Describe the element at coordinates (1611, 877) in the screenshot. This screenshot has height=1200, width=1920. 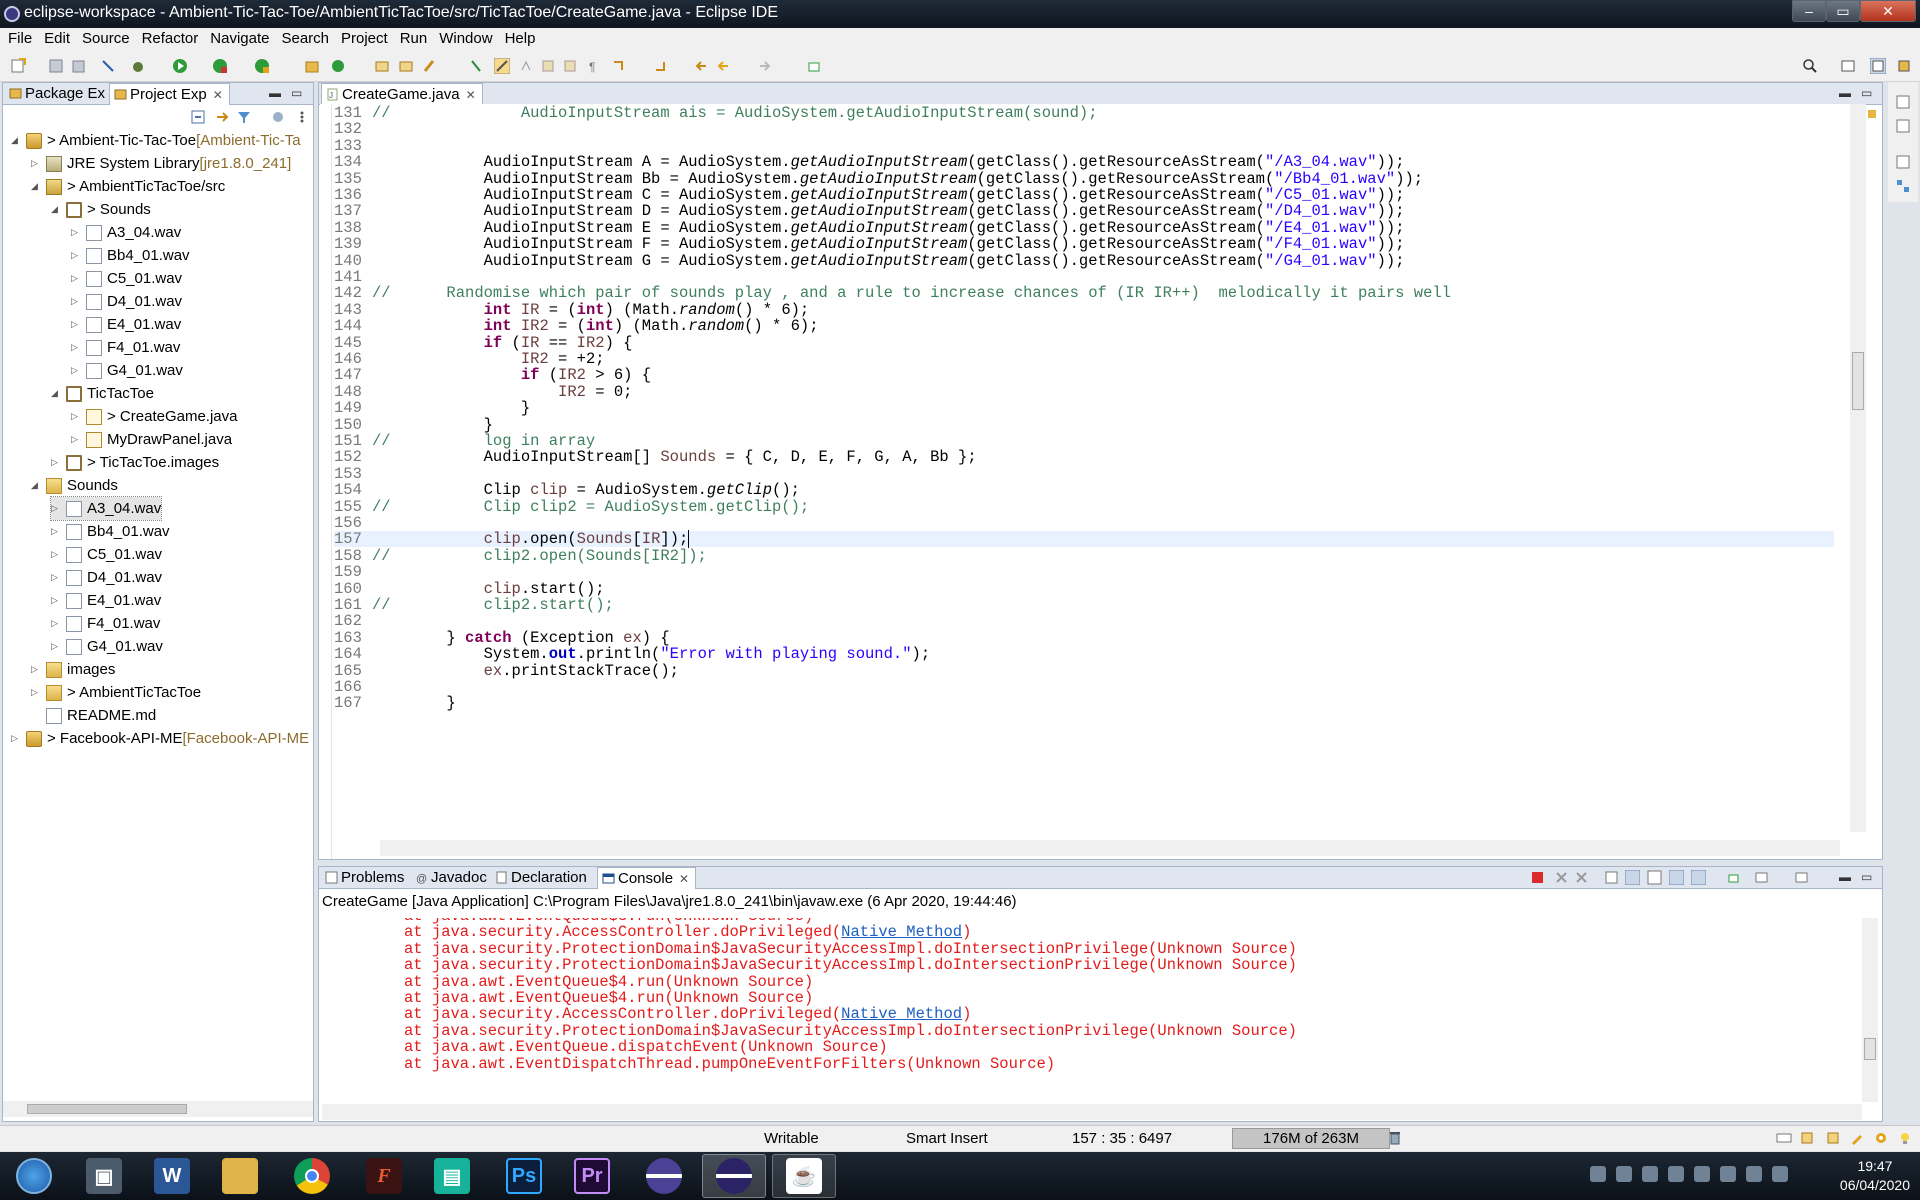
I see `clear-console-icon` at that location.